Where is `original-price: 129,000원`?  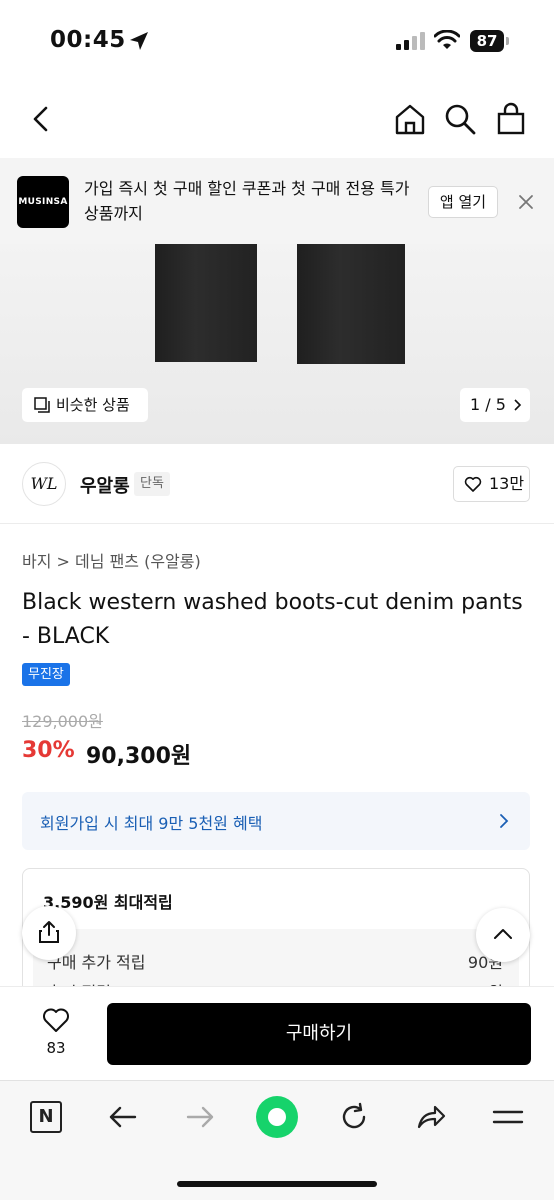
original-price: 129,000원 is located at coordinates (62, 721).